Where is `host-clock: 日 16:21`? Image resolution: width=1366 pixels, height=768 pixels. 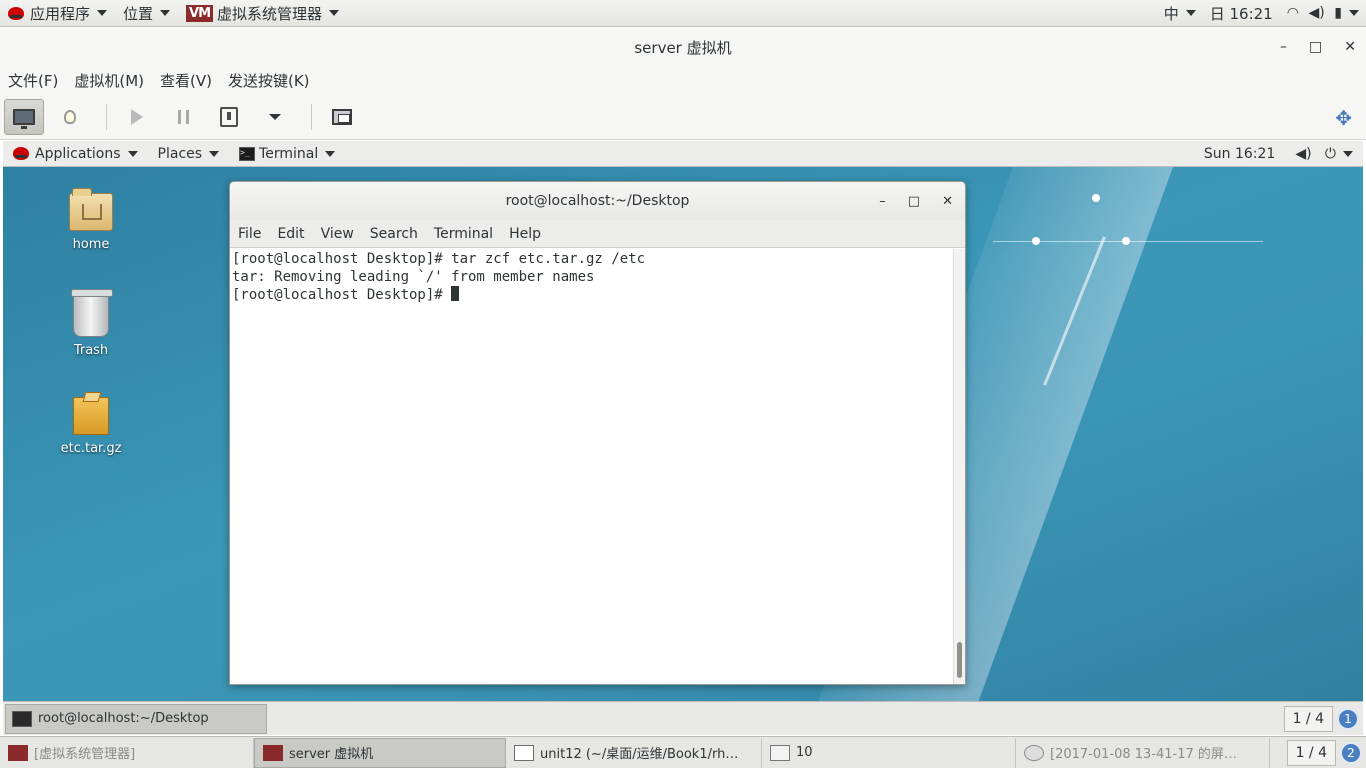
host-clock: 日 16:21 is located at coordinates (1241, 13).